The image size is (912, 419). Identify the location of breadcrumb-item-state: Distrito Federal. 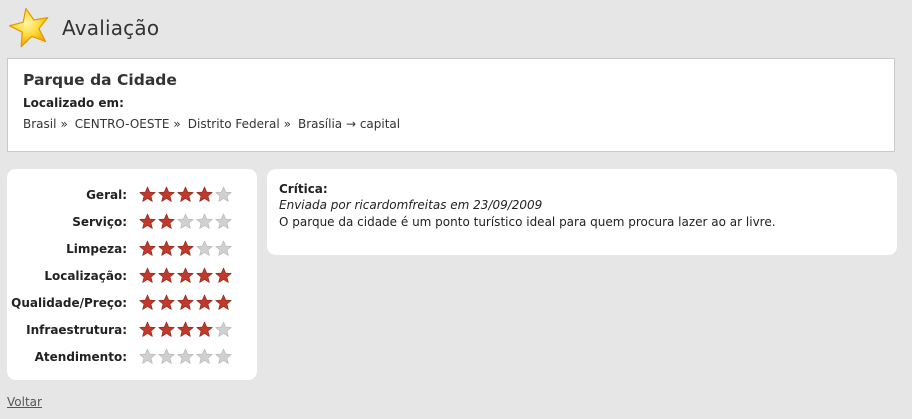
(234, 124).